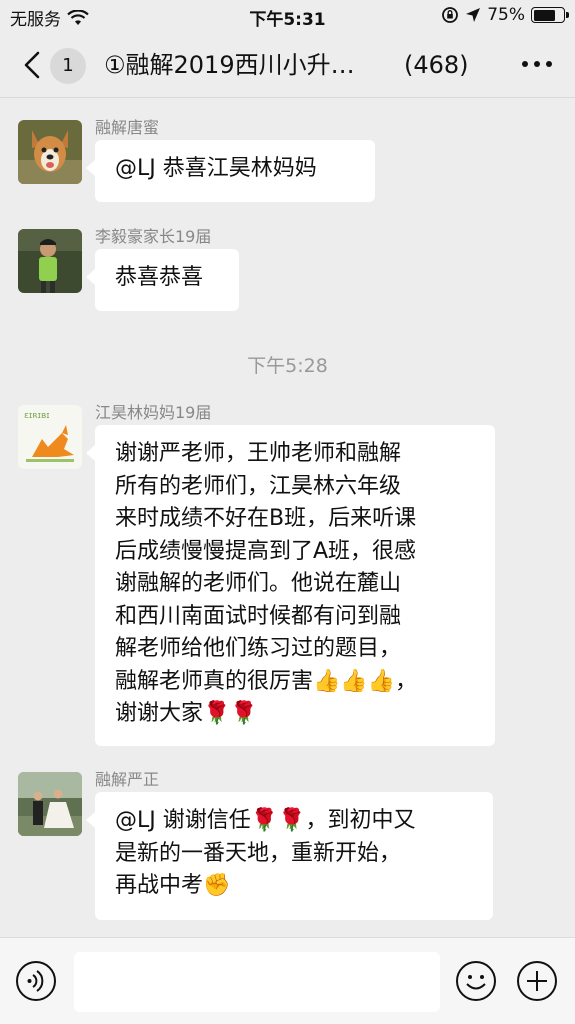 This screenshot has width=575, height=1024. I want to click on status-bar: 无服务 下午5:31 75%, so click(287, 16).